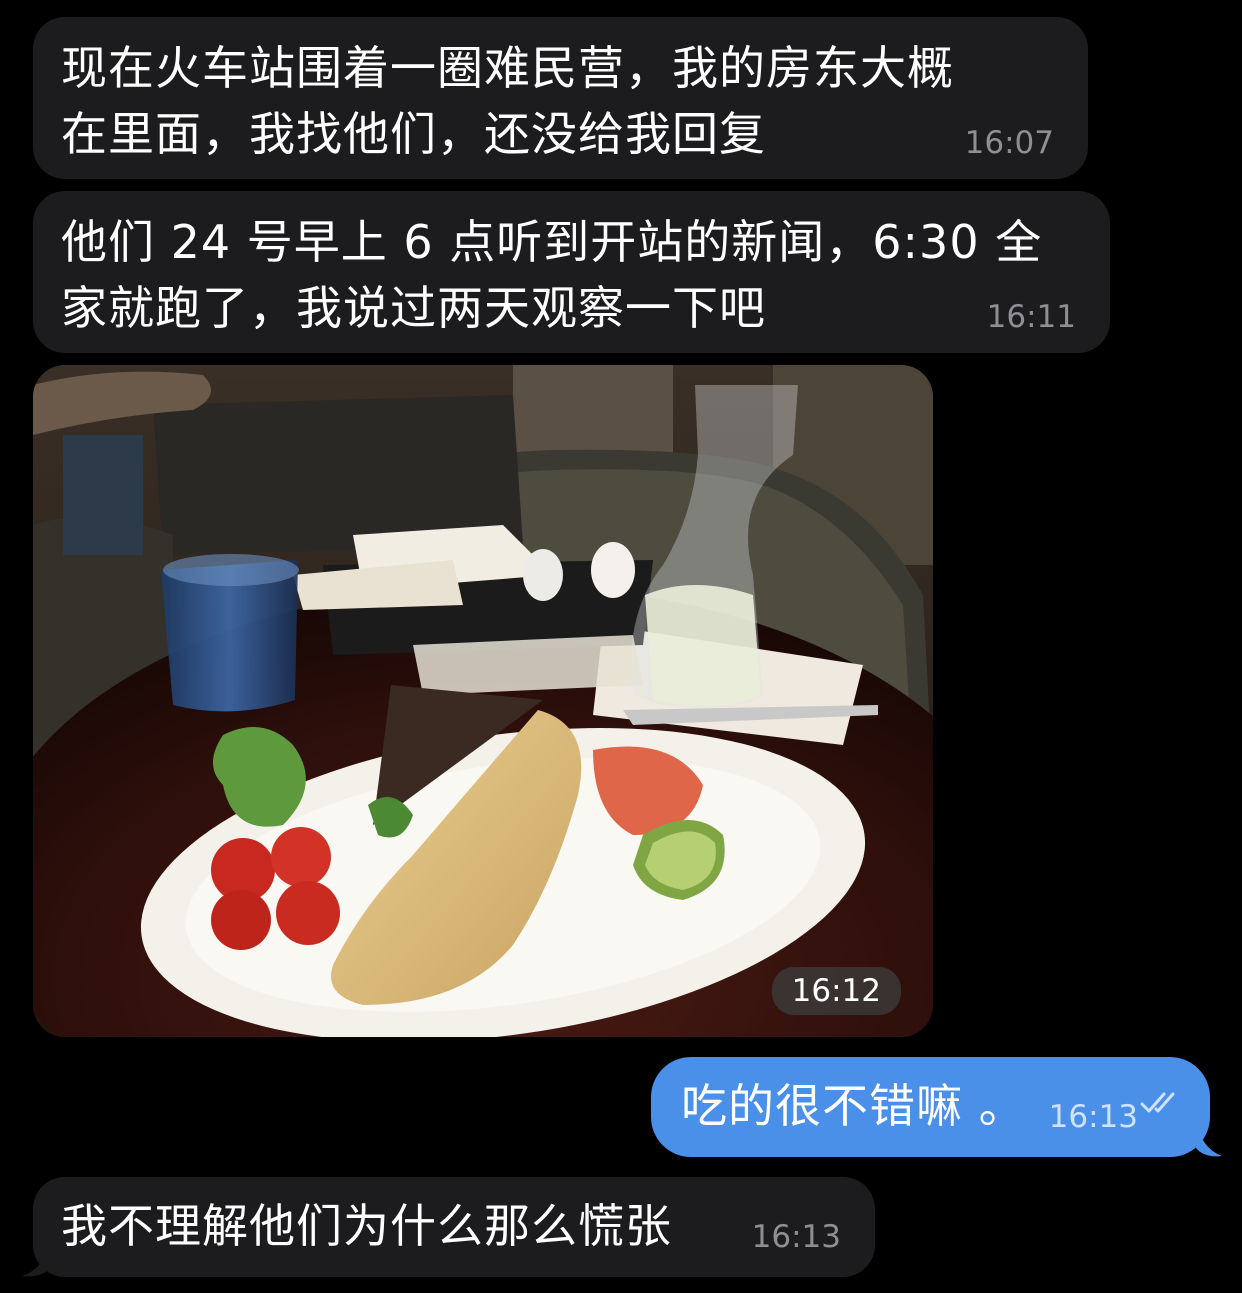  I want to click on message-text: 我不理解他们为什么那么慌张, so click(366, 1226).